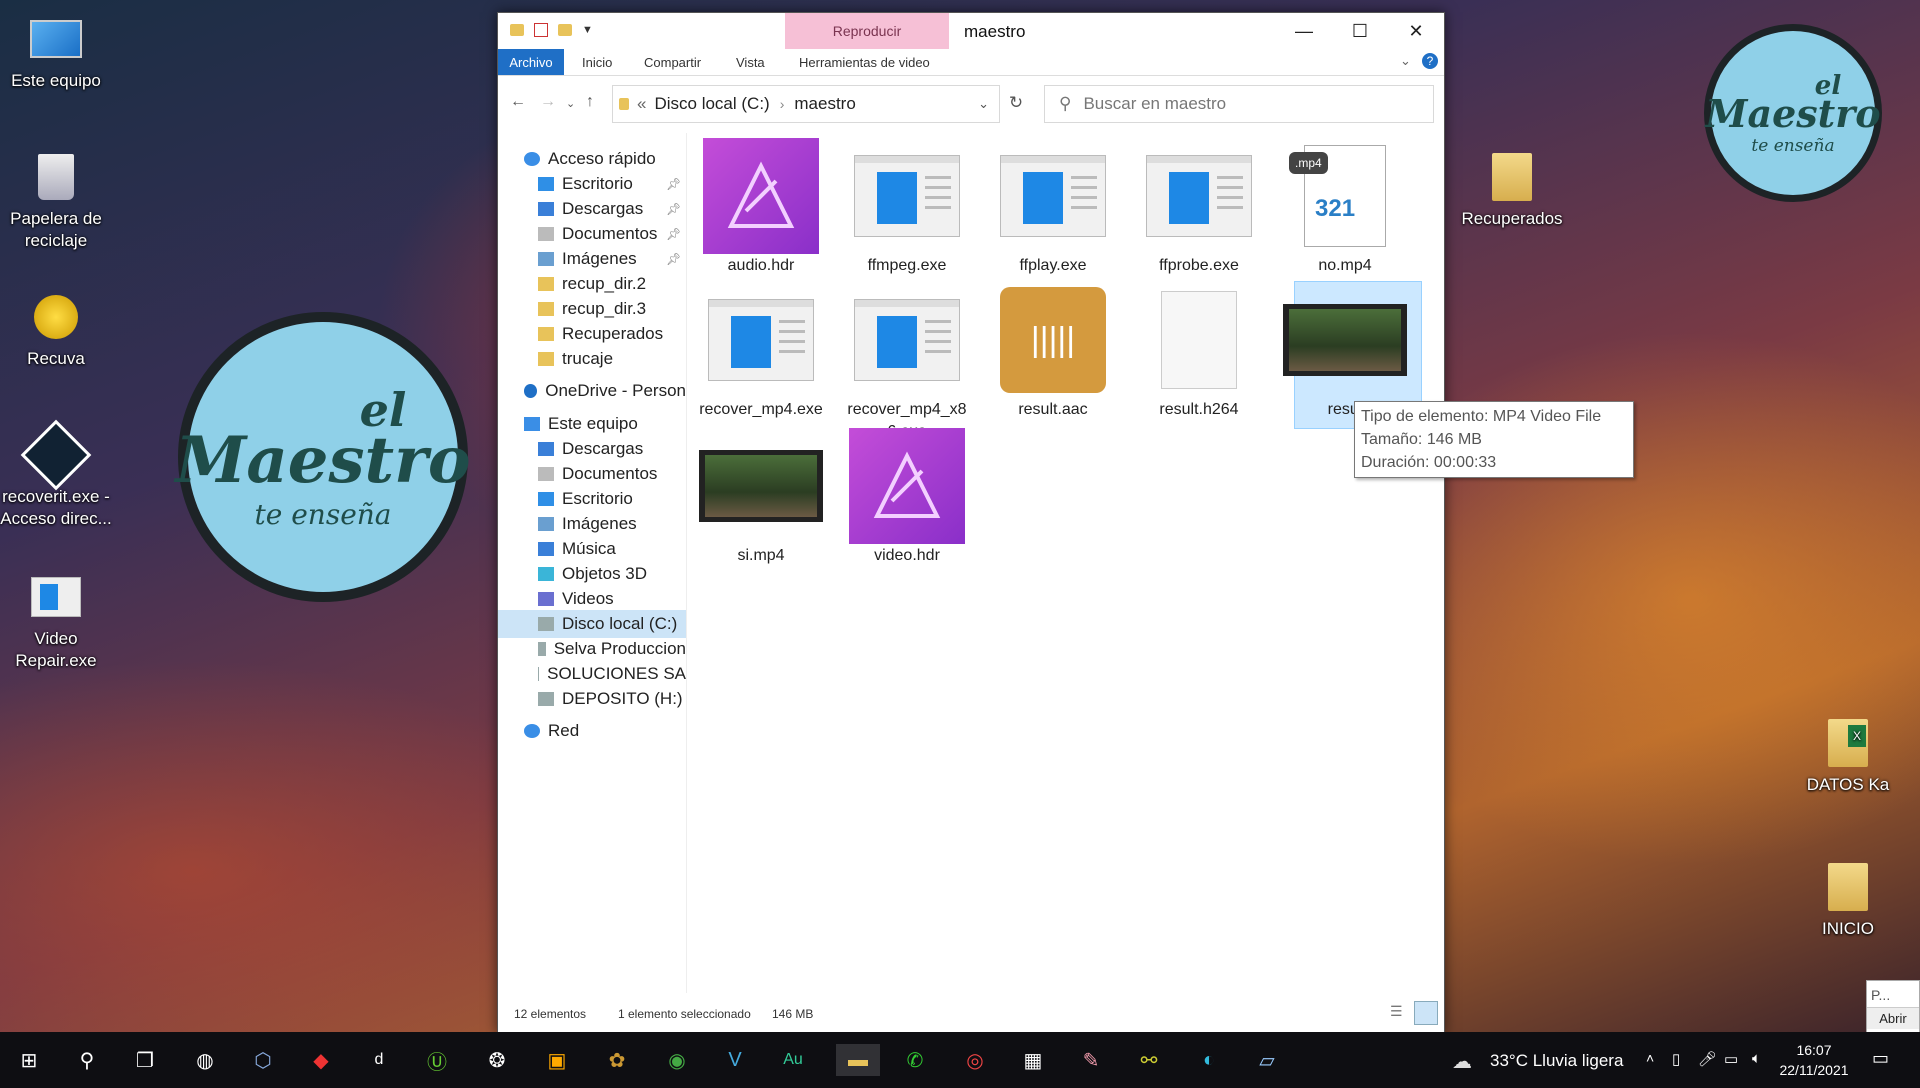 This screenshot has height=1088, width=1920. I want to click on file-item-result-h264: result.h264, so click(1199, 351).